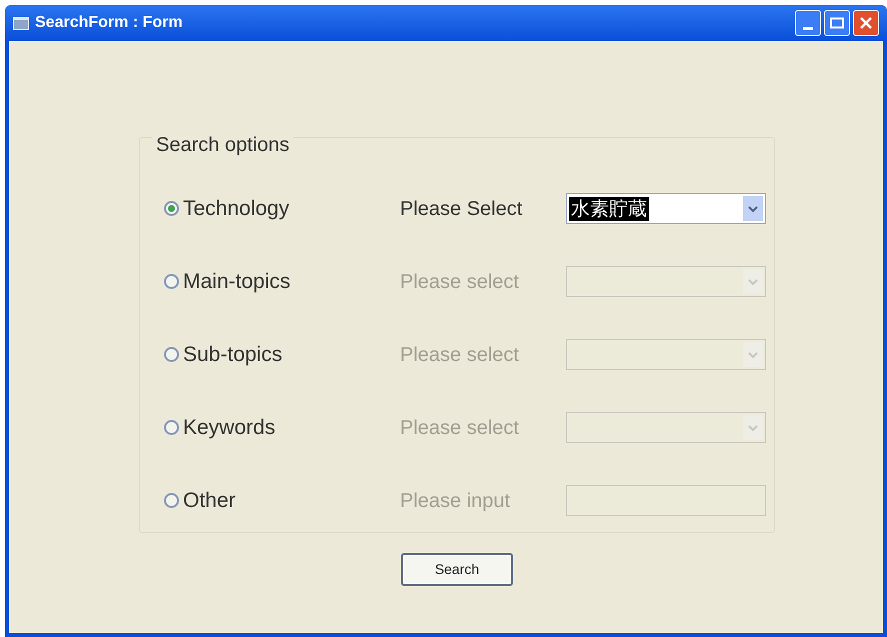 The width and height of the screenshot is (887, 637). Describe the element at coordinates (236, 209) in the screenshot. I see `radio-label: Technology` at that location.